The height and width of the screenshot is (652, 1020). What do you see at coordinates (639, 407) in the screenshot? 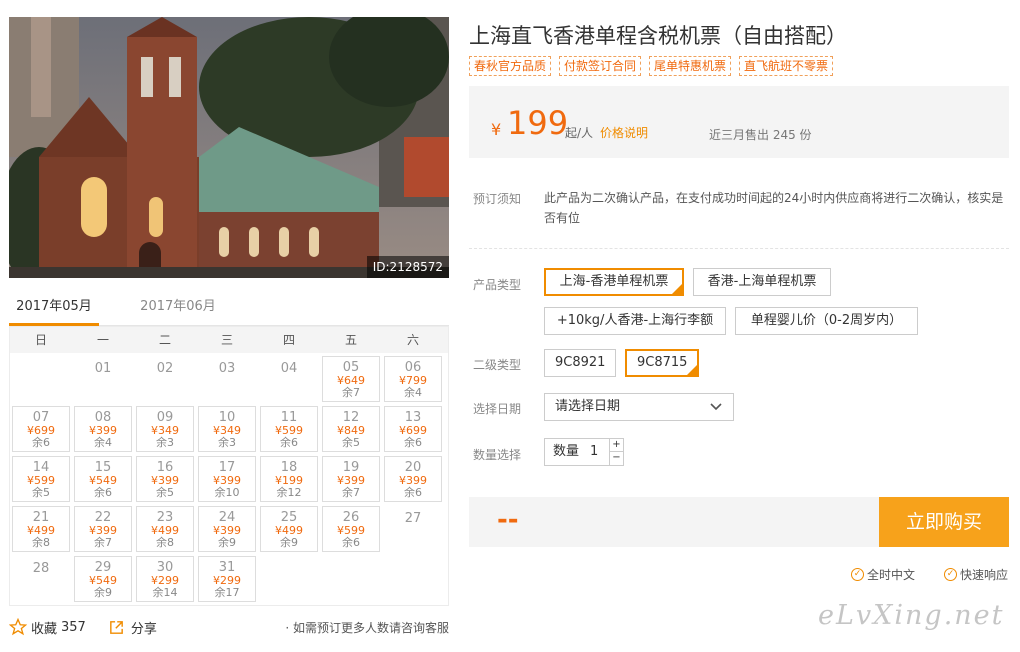
I see `date-select: 请选择日期` at bounding box center [639, 407].